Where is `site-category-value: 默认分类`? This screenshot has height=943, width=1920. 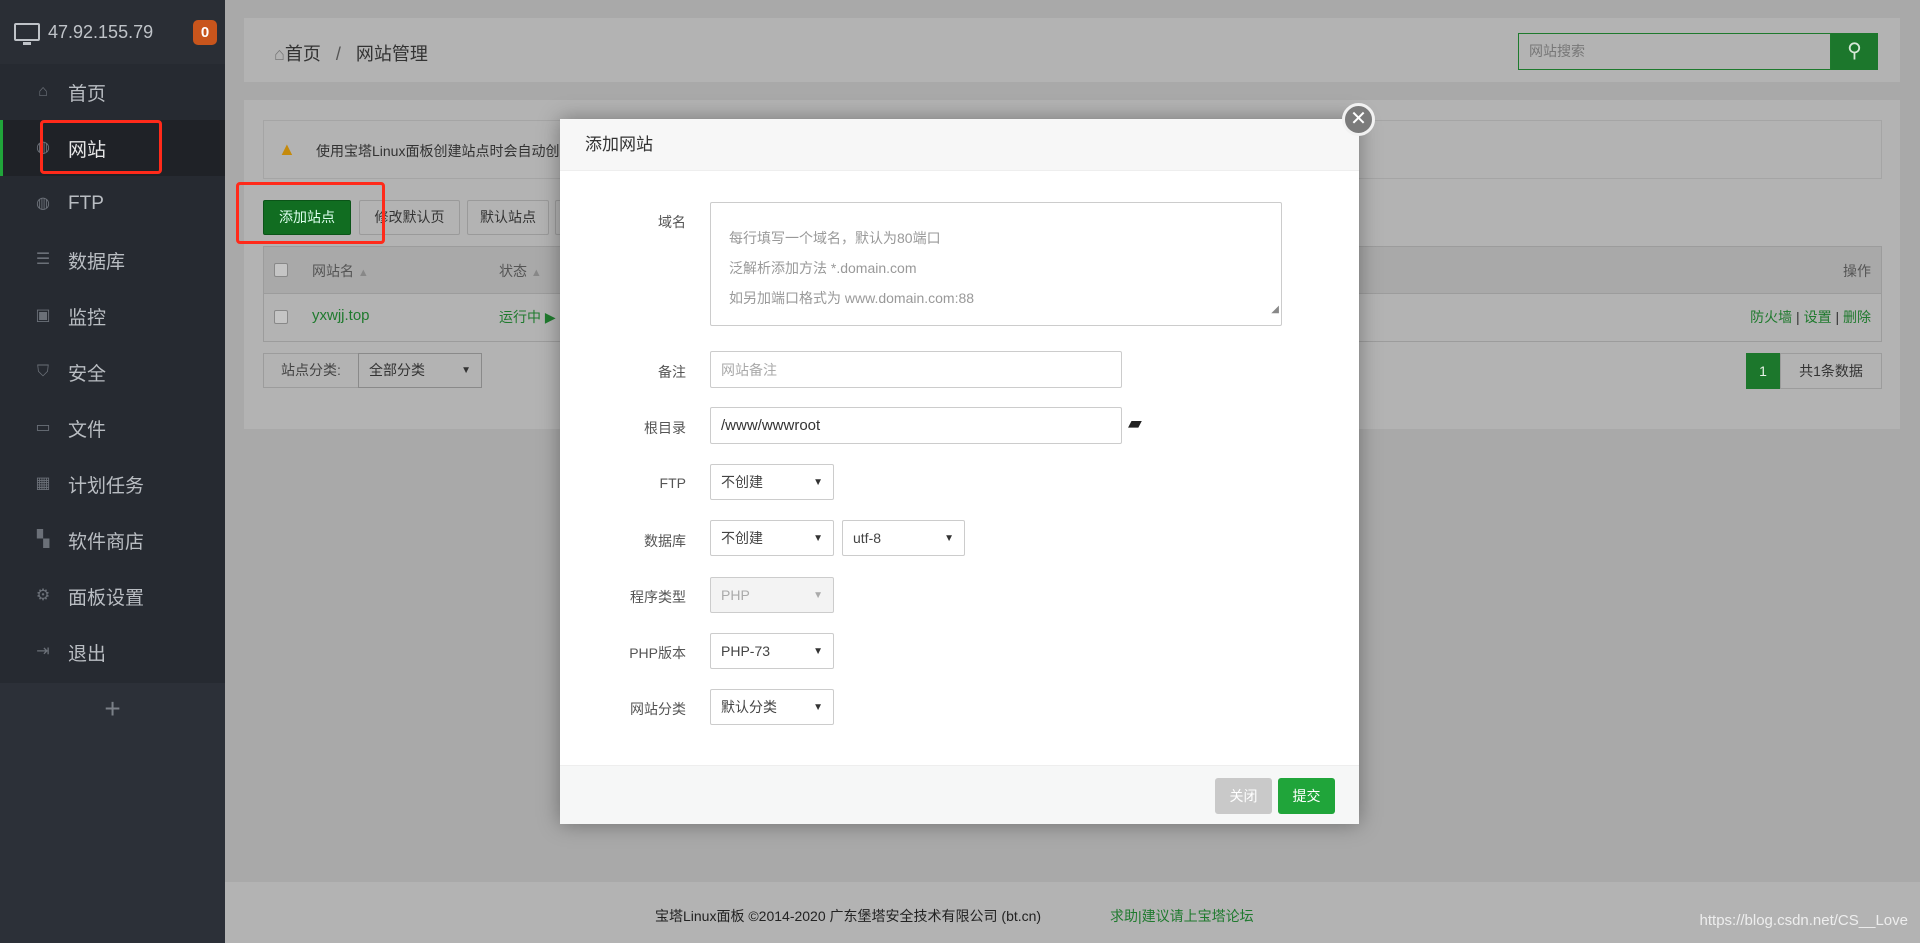
site-category-value: 默认分类 is located at coordinates (749, 707).